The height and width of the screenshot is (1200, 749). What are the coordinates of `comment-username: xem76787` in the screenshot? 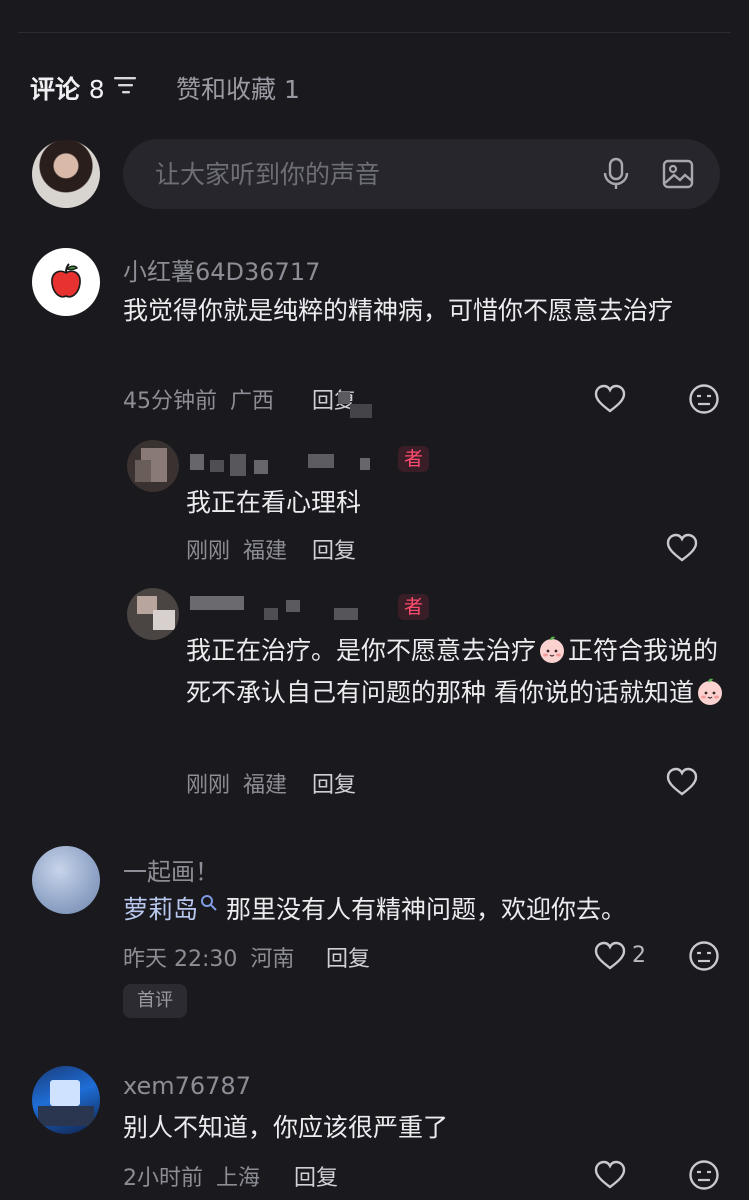 It's located at (187, 1086).